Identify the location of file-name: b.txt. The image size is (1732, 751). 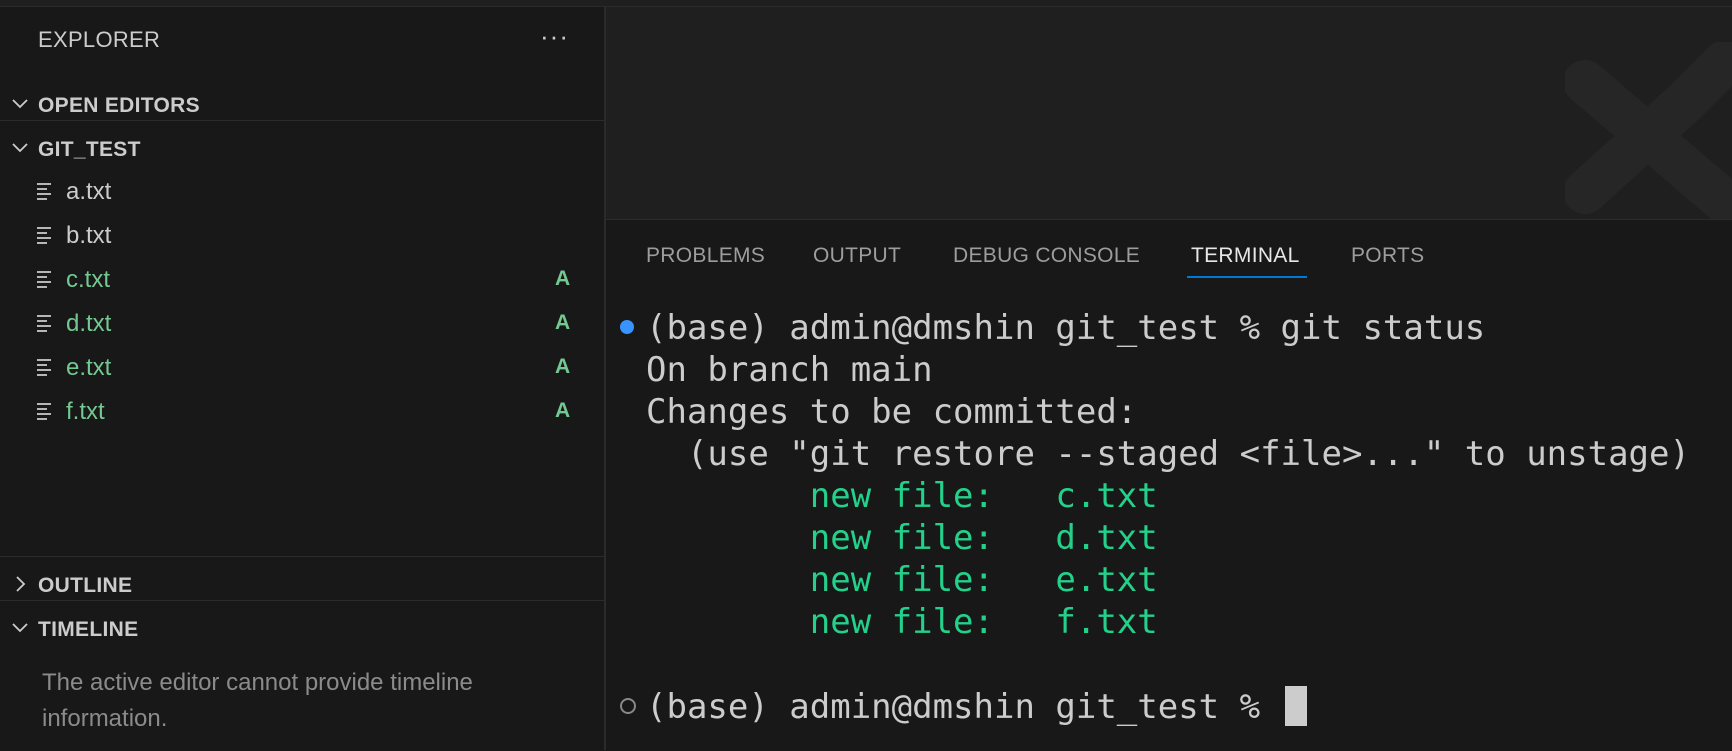
(89, 235).